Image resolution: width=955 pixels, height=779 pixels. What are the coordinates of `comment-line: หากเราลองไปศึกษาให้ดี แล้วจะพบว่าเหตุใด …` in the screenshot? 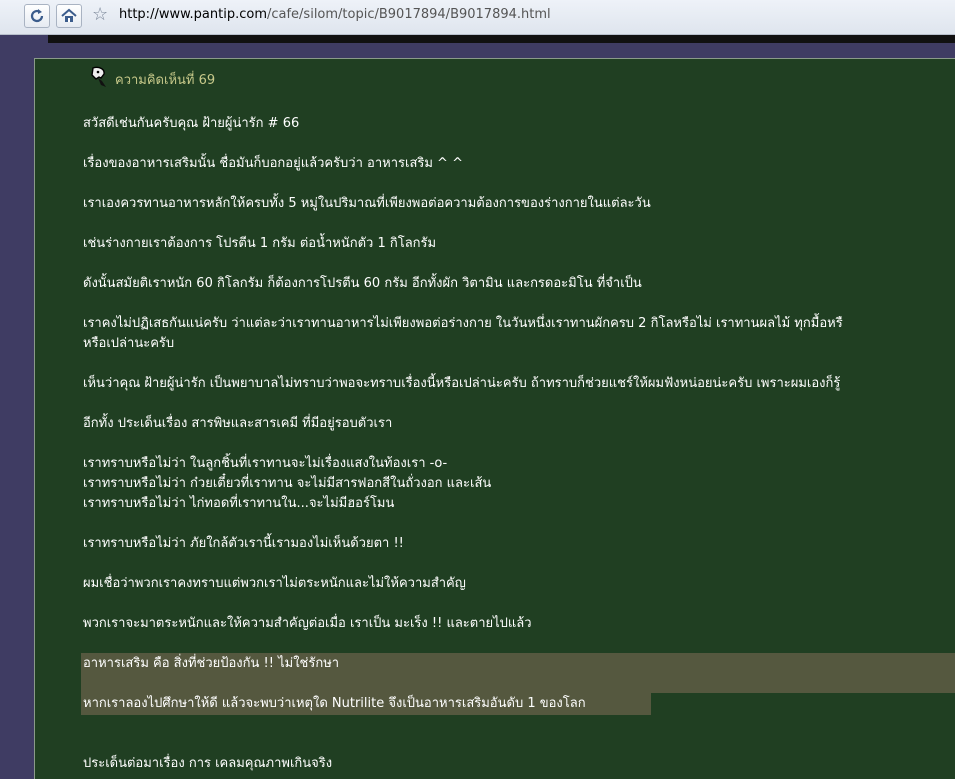 It's located at (334, 703).